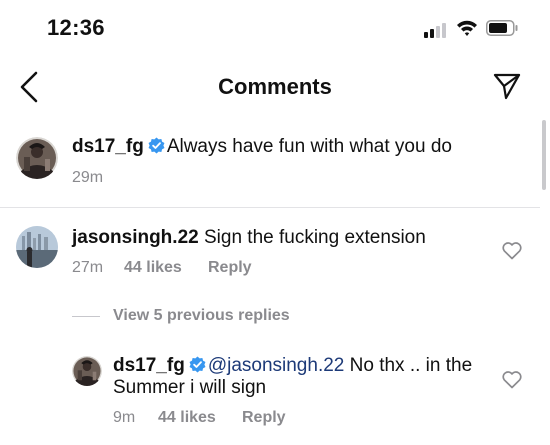 The width and height of the screenshot is (550, 445). Describe the element at coordinates (276, 365) in the screenshot. I see `mention-link: @jasonsingh.22` at that location.